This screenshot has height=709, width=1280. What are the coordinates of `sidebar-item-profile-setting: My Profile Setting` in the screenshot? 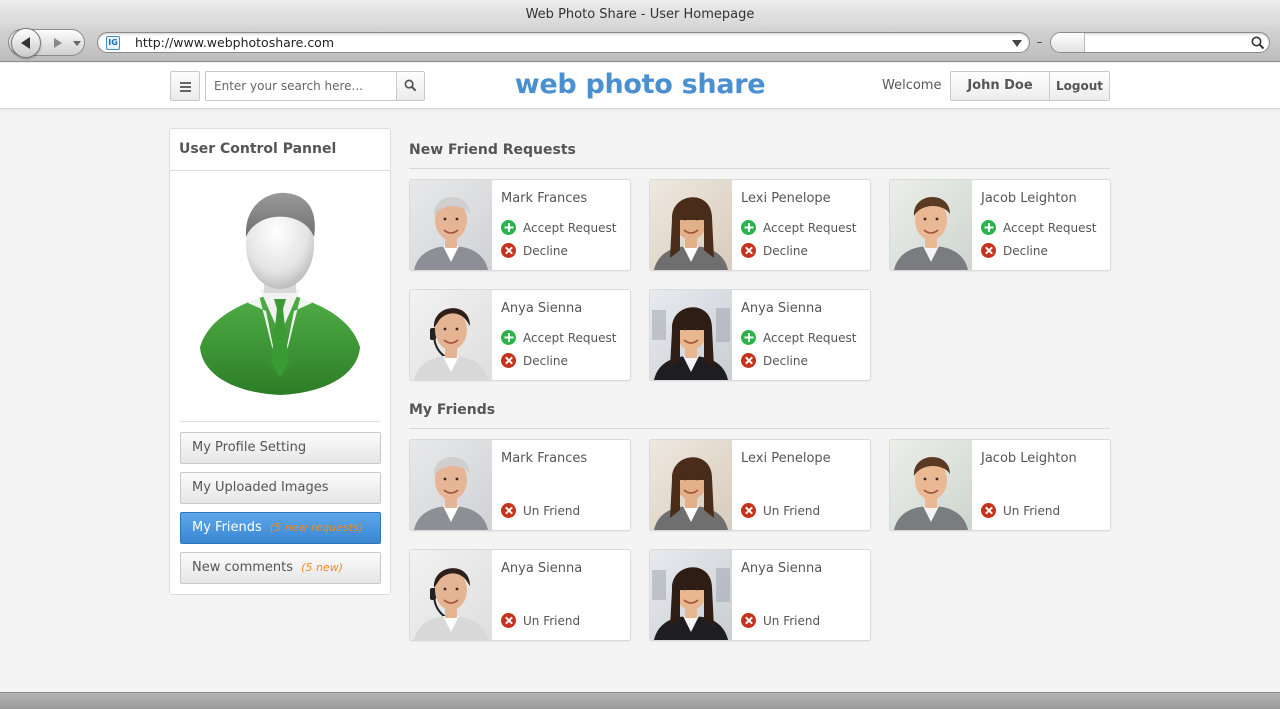 It's located at (280, 448).